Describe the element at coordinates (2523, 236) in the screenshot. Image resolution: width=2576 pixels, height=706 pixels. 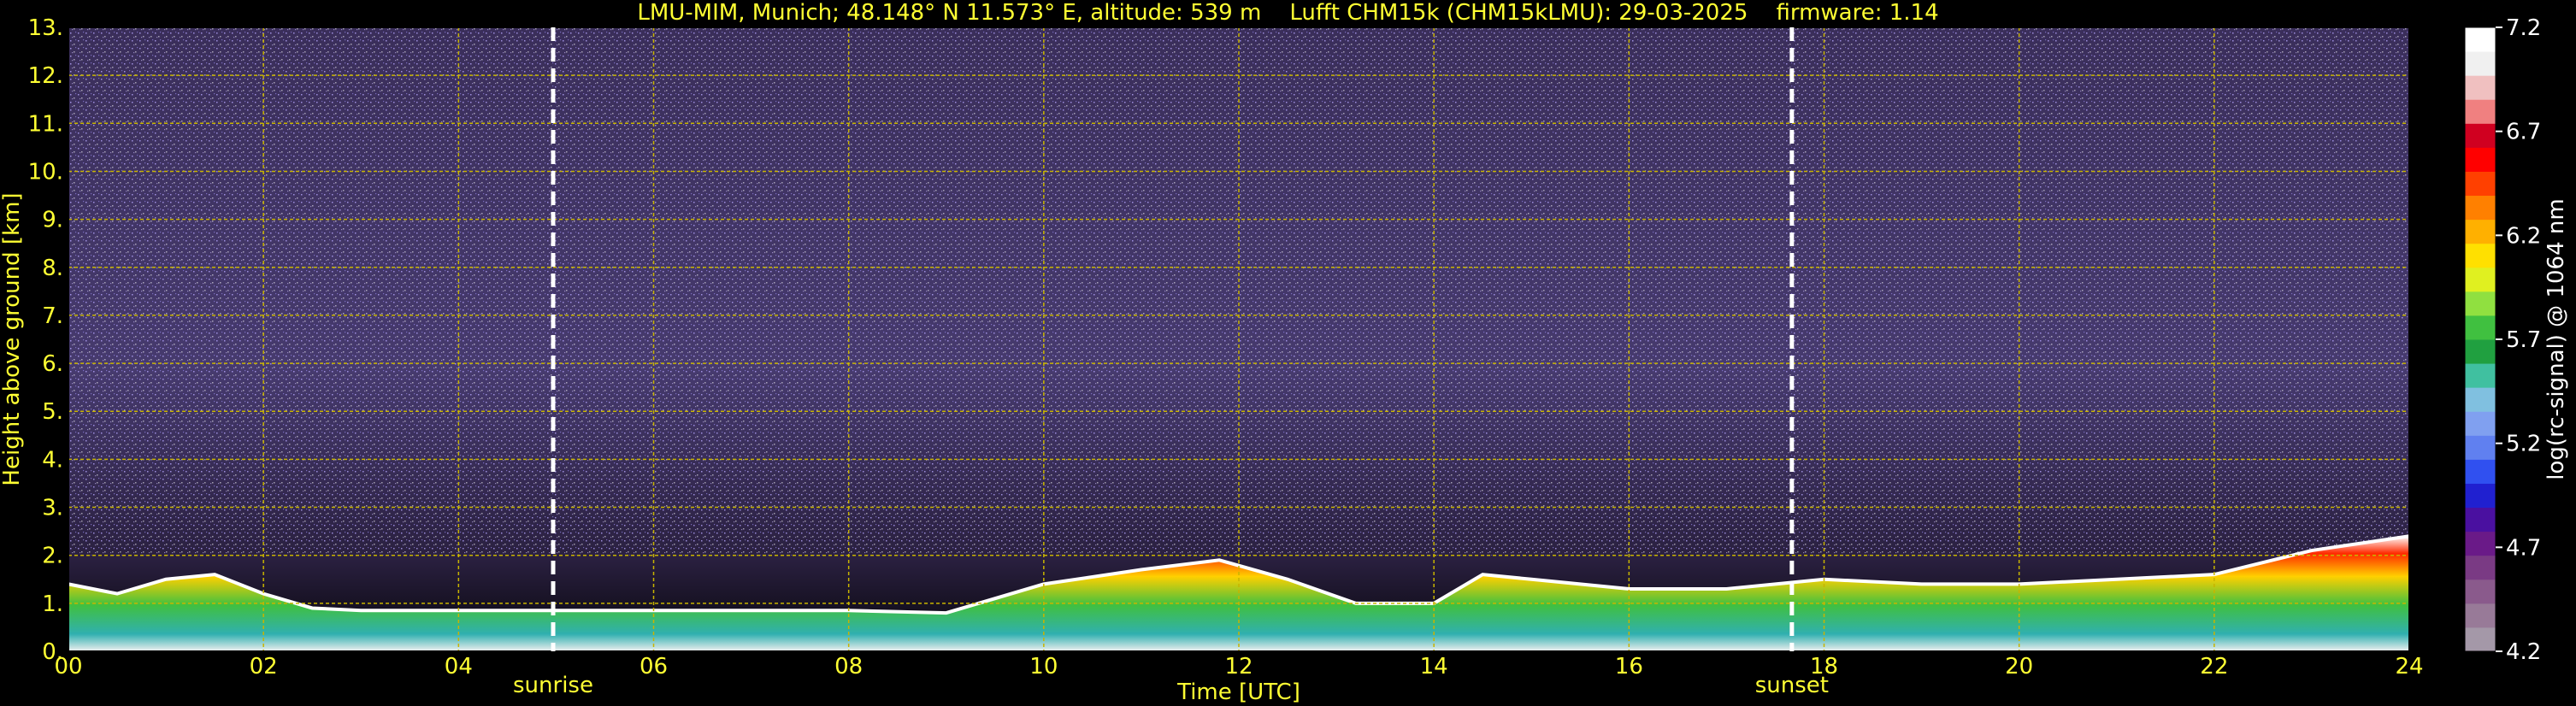
I see `colorbar-tick-label: 6.2` at that location.